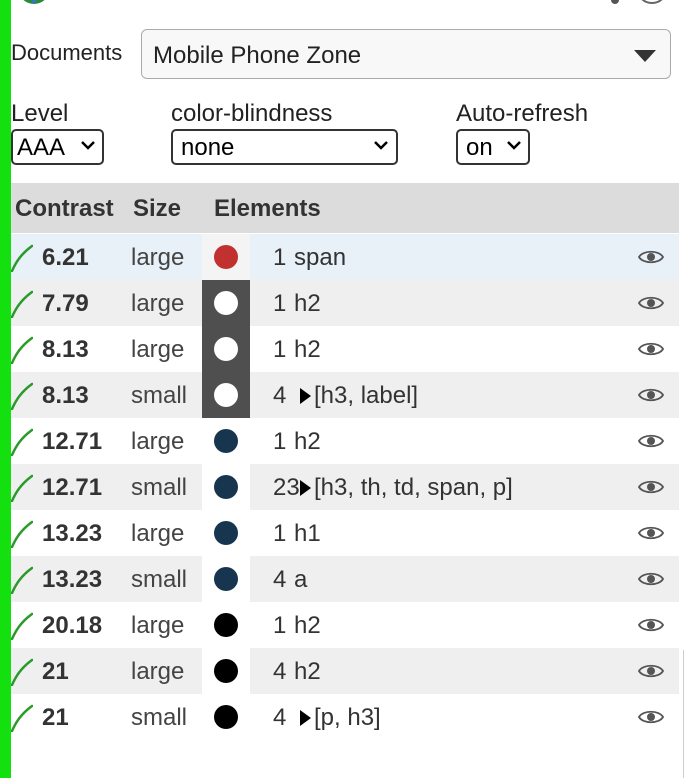 The height and width of the screenshot is (778, 687). I want to click on documents-label: Documents, so click(67, 52).